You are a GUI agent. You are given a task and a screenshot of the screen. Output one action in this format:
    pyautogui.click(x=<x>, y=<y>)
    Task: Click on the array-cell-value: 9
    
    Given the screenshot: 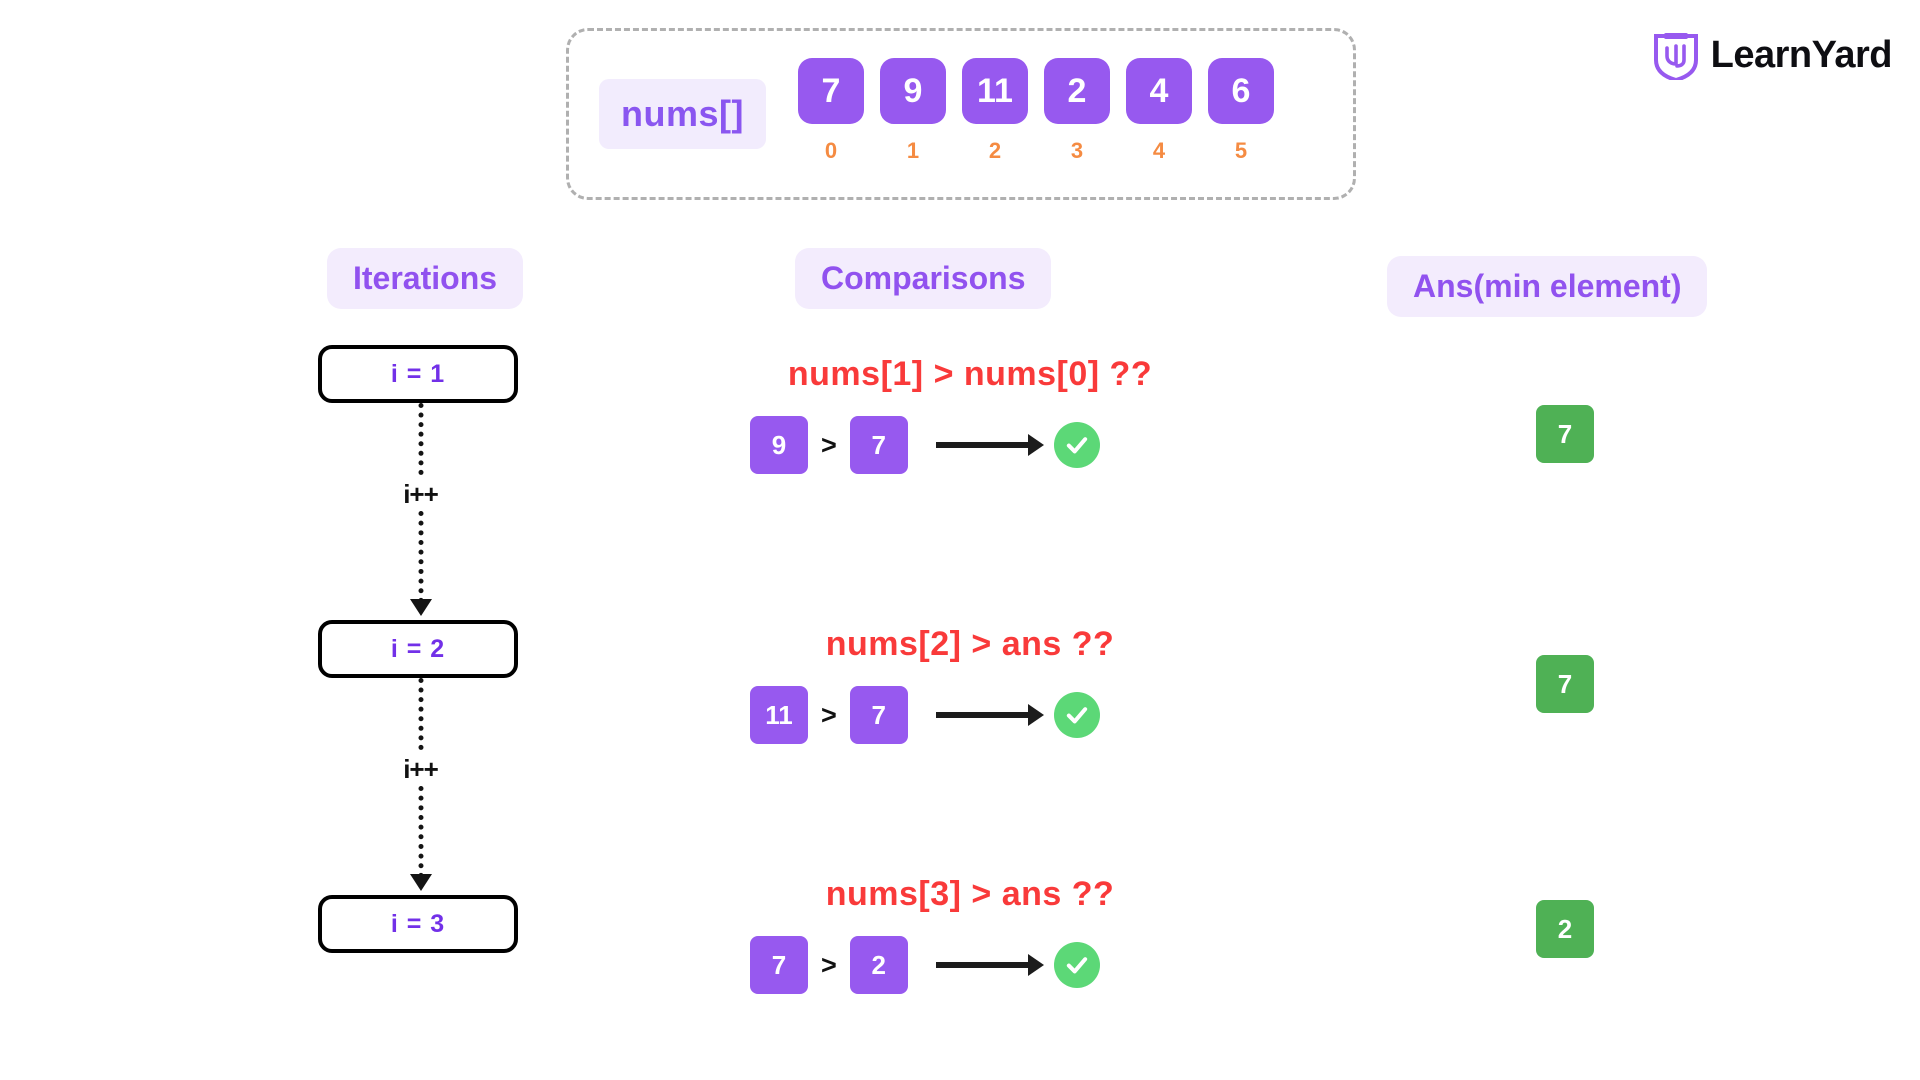 What is the action you would take?
    pyautogui.click(x=913, y=91)
    